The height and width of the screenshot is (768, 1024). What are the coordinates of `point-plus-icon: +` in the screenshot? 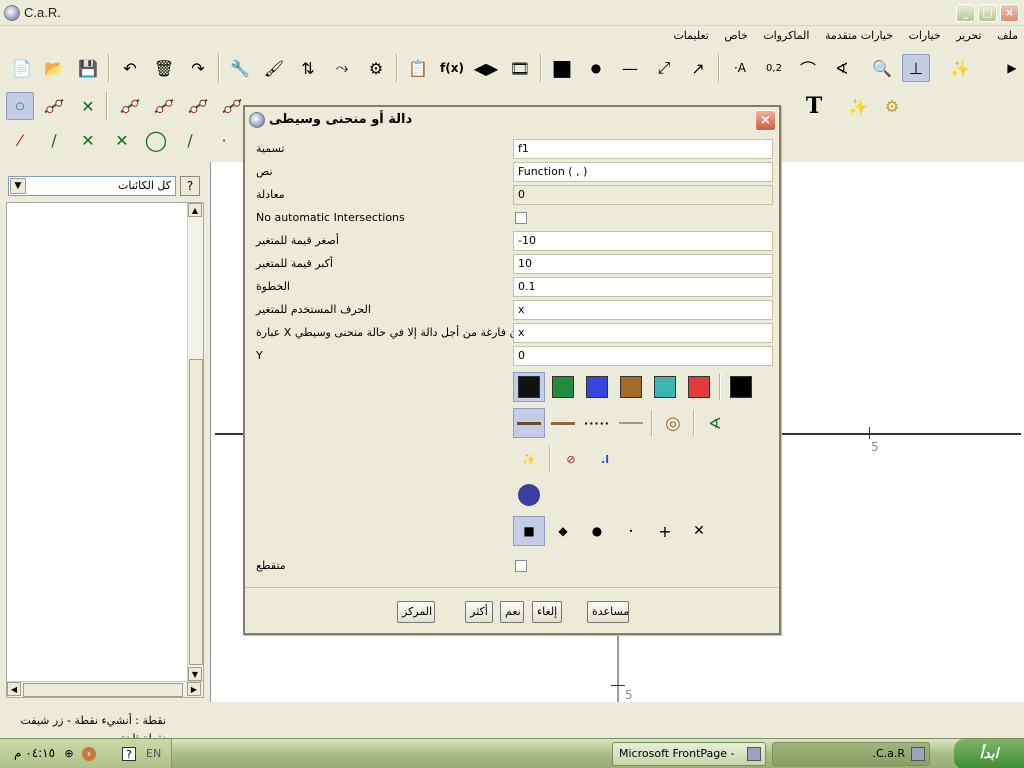 It's located at (665, 531).